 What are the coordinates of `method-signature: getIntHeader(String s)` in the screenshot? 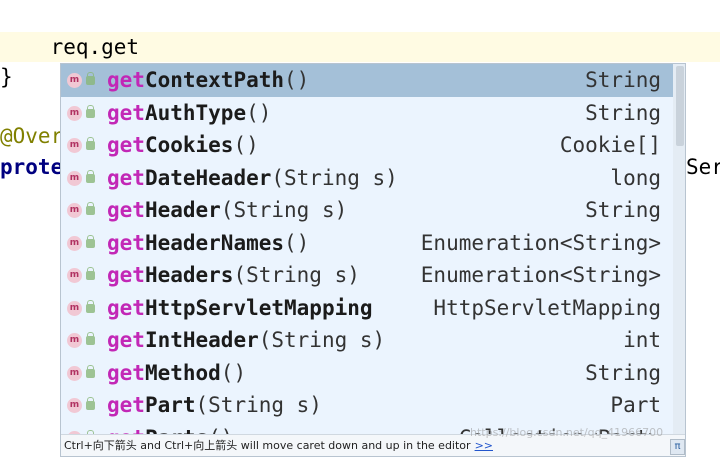 It's located at (246, 340).